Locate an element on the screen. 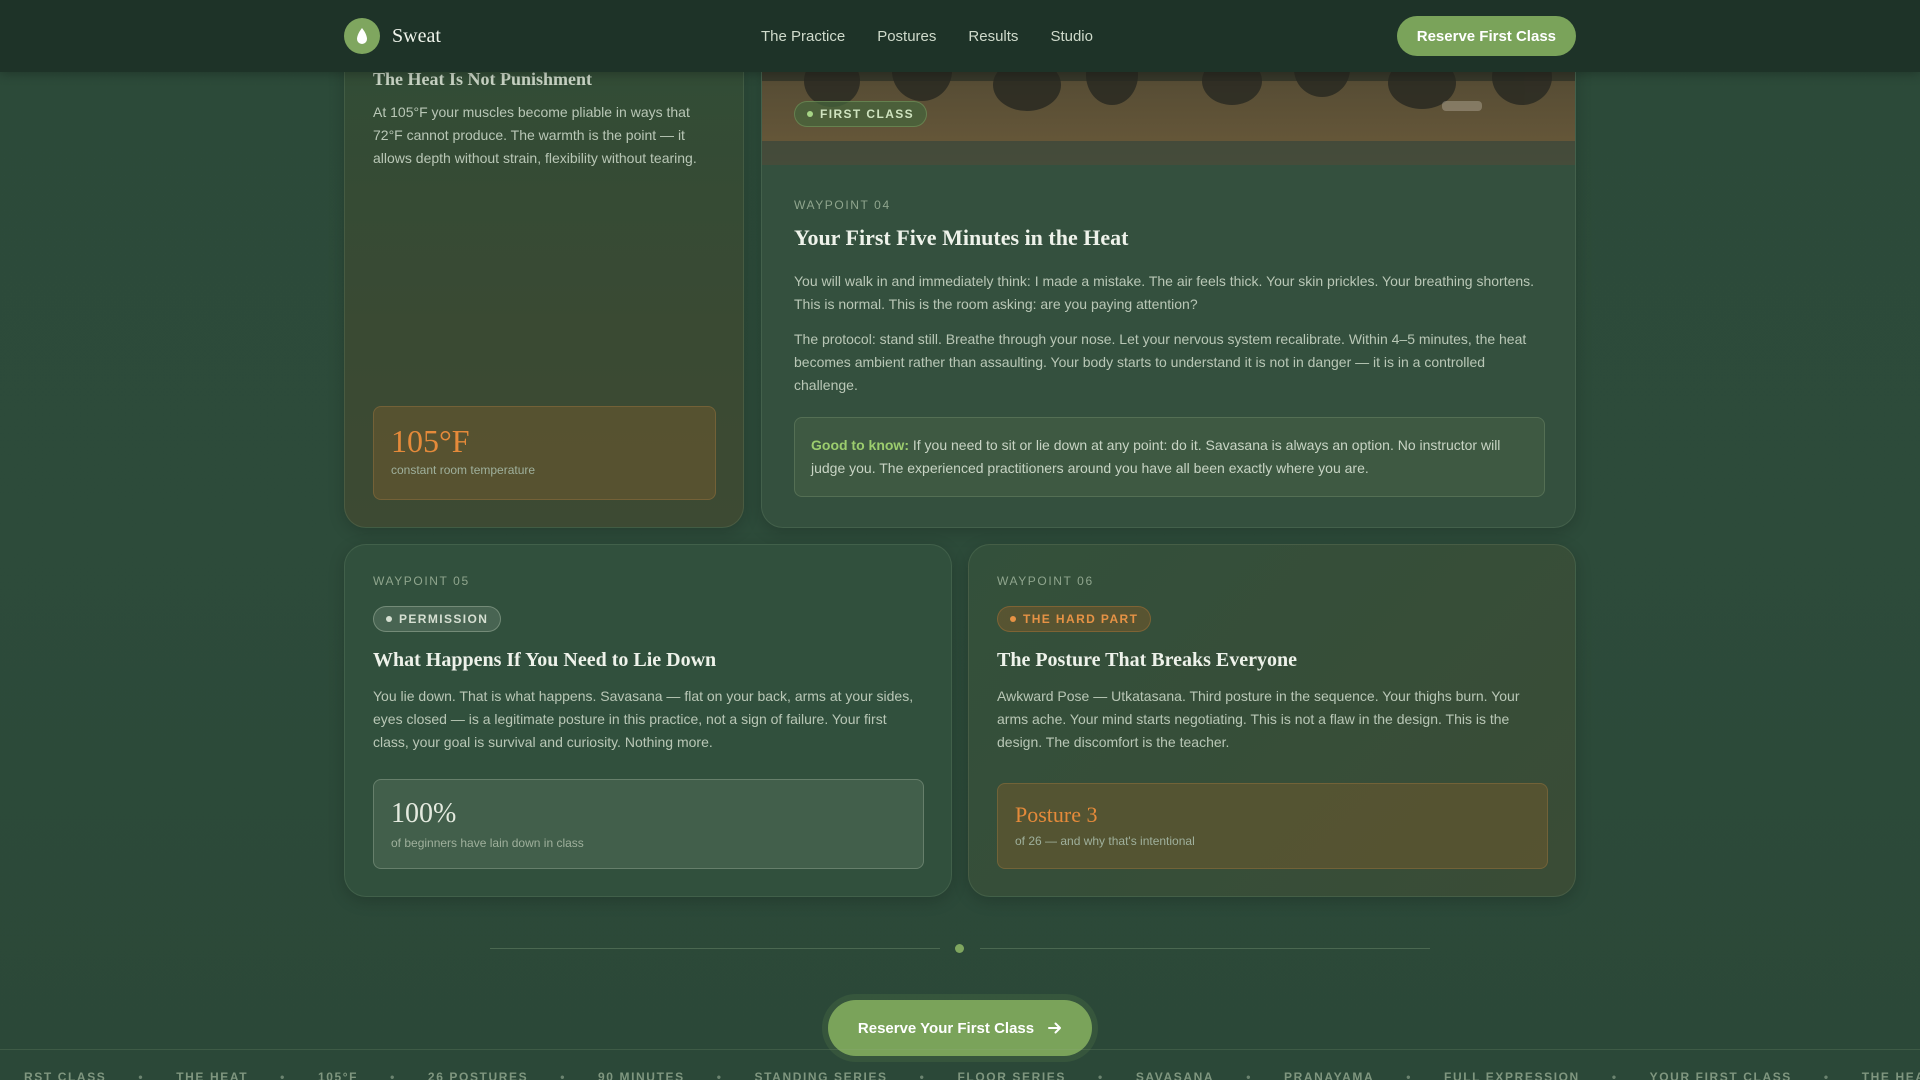 This screenshot has width=1920, height=1080. marquee-item: FLOOR SERIES is located at coordinates (1012, 1075).